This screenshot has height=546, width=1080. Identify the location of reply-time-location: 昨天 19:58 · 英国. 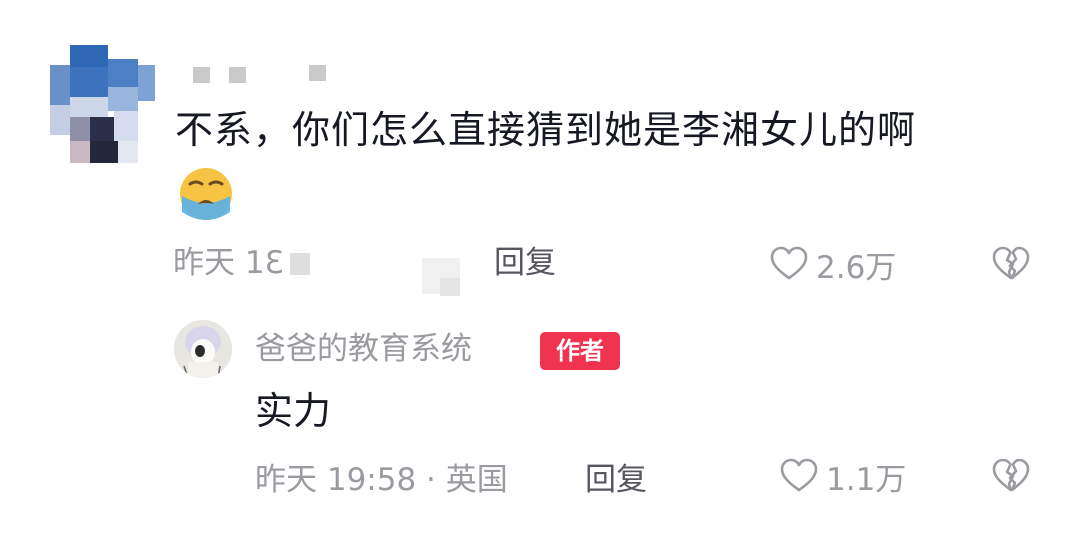
(381, 480).